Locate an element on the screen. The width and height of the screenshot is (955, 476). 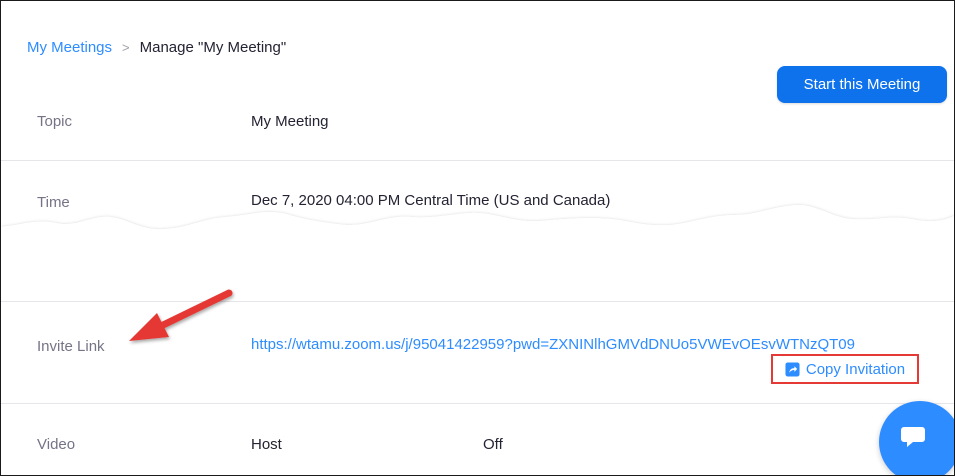
topic-value: My Meeting is located at coordinates (290, 121).